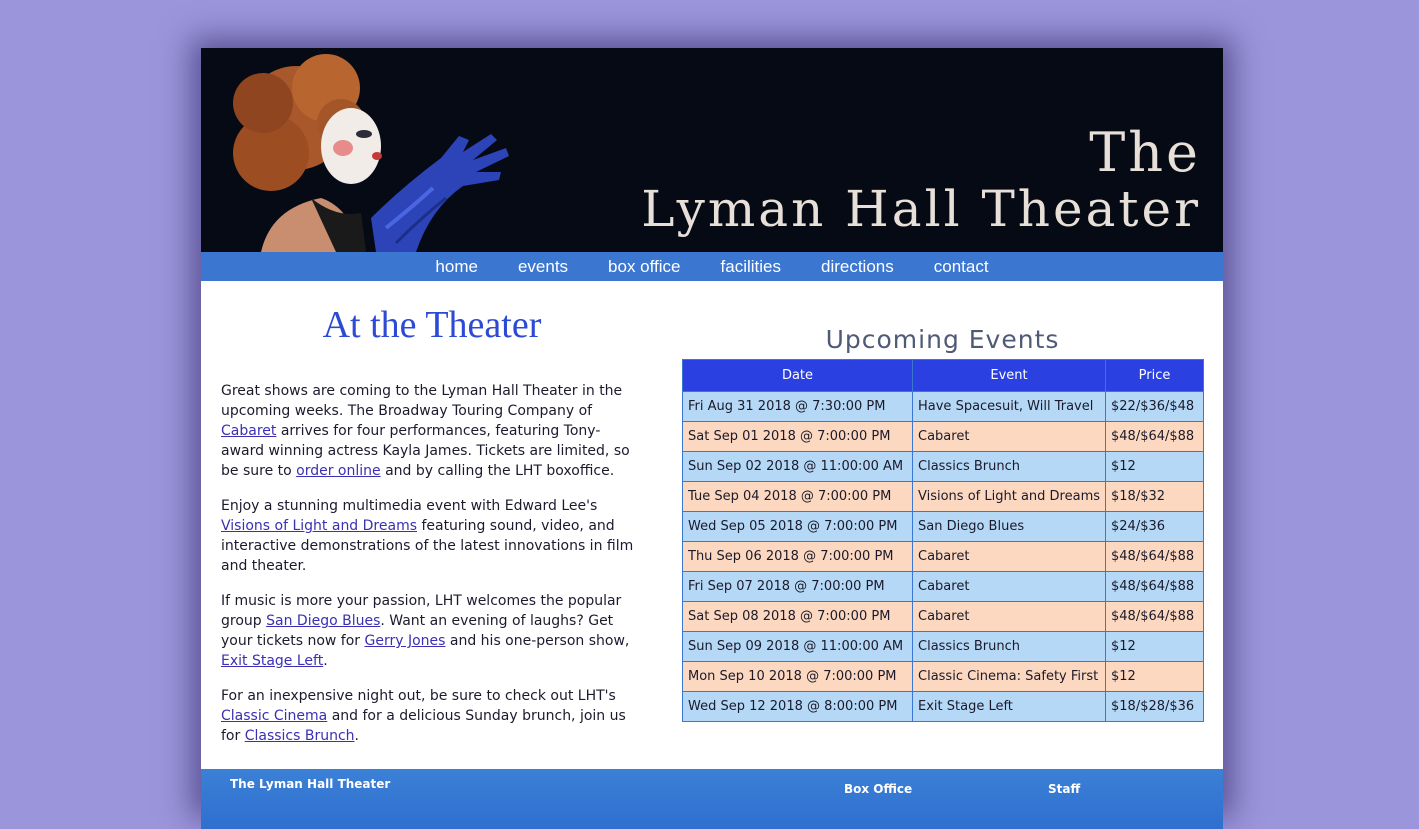 Image resolution: width=1419 pixels, height=829 pixels. I want to click on paragraph-text: and by calling the LHT boxoffice., so click(497, 471).